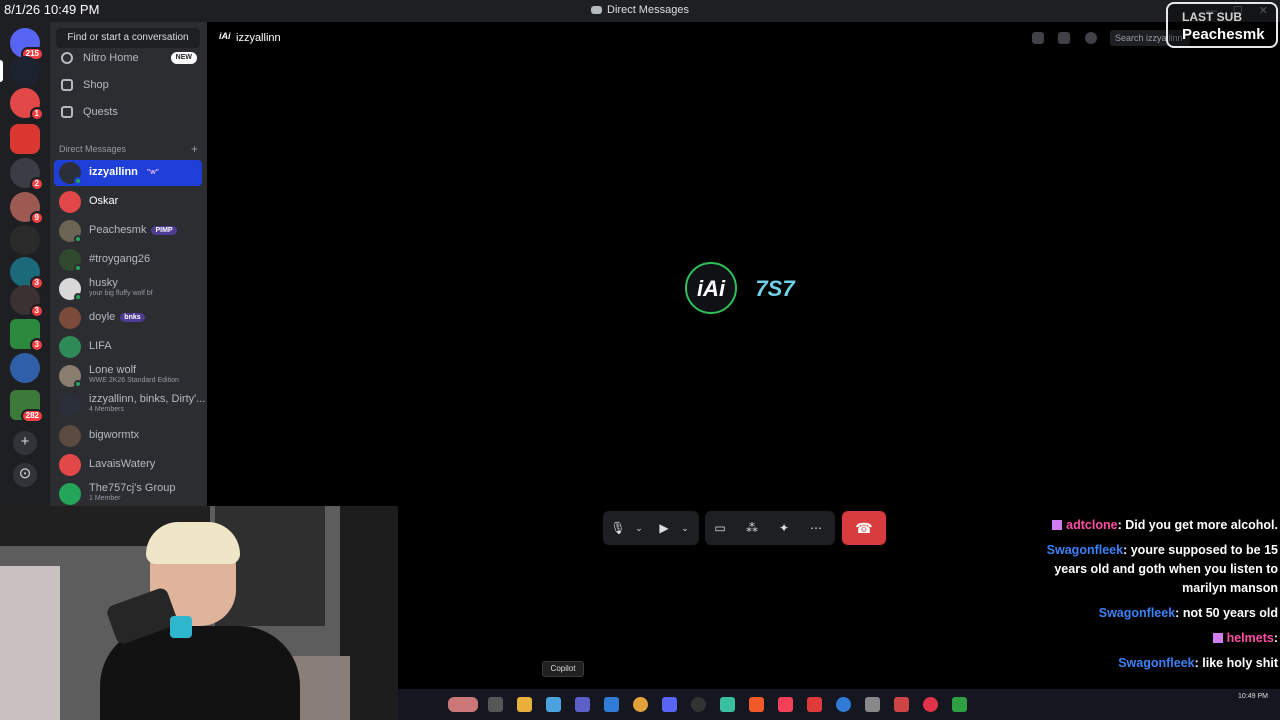  Describe the element at coordinates (1253, 697) in the screenshot. I see `taskbar-clock: 10:49 PM` at that location.